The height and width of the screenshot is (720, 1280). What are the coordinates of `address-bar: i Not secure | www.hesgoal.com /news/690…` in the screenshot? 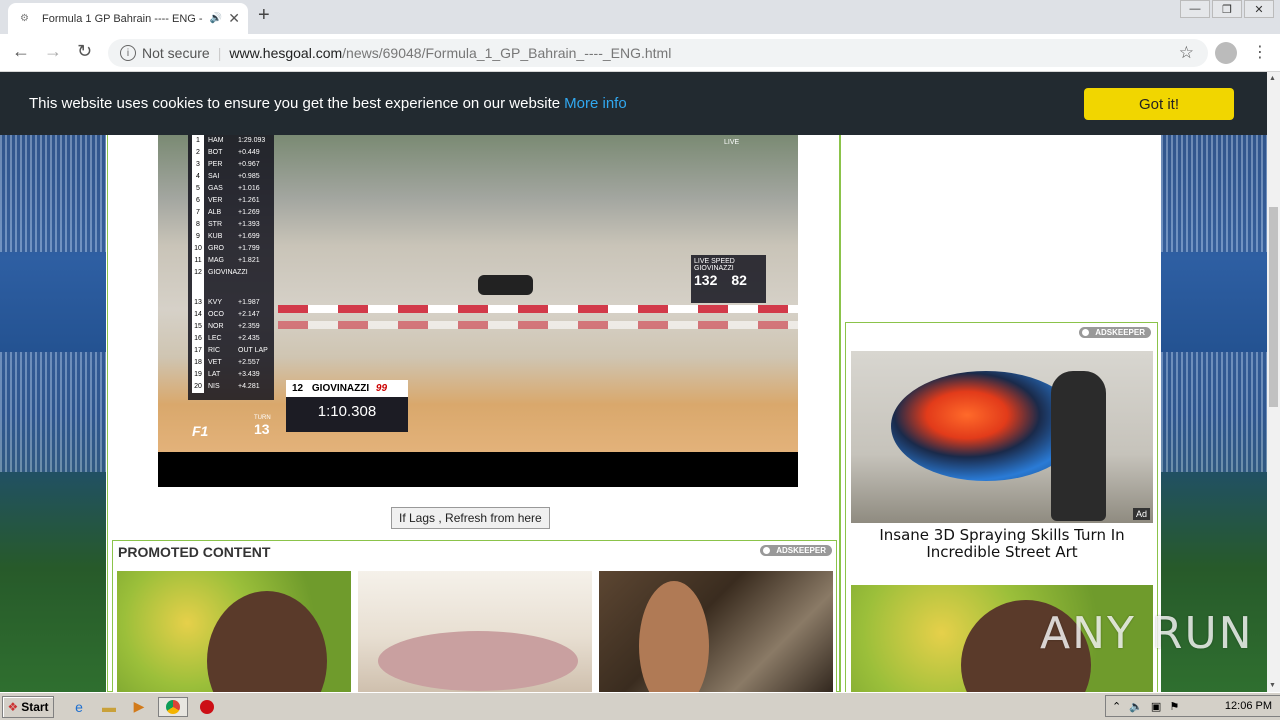 It's located at (658, 53).